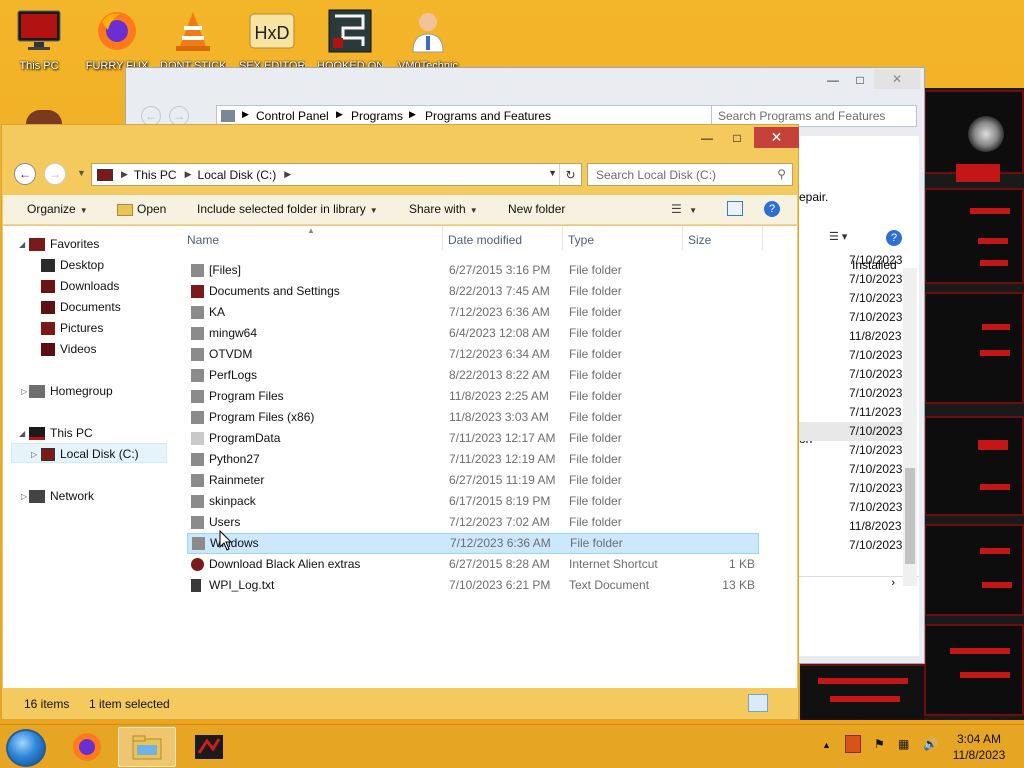  Describe the element at coordinates (209, 747) in the screenshot. I see `taskbar-control-panel` at that location.